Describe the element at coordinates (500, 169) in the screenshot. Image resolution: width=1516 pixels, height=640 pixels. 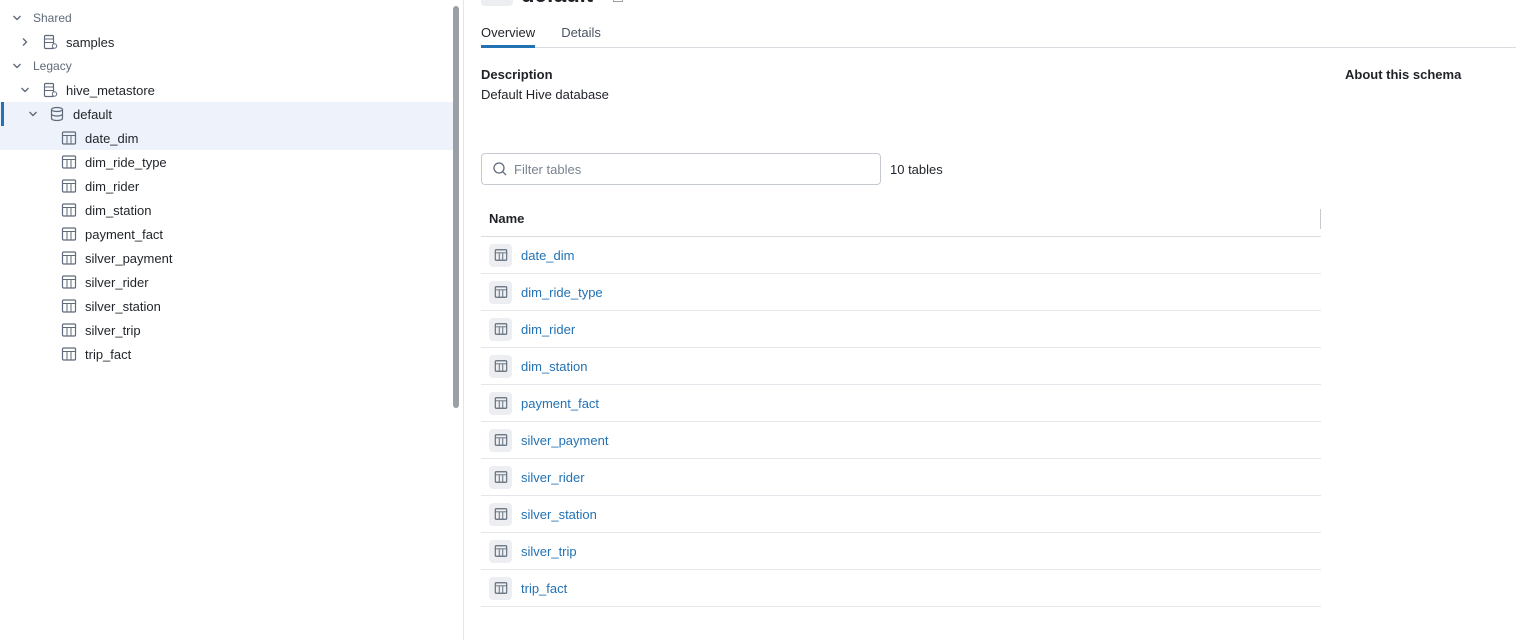
I see `search-icon` at that location.